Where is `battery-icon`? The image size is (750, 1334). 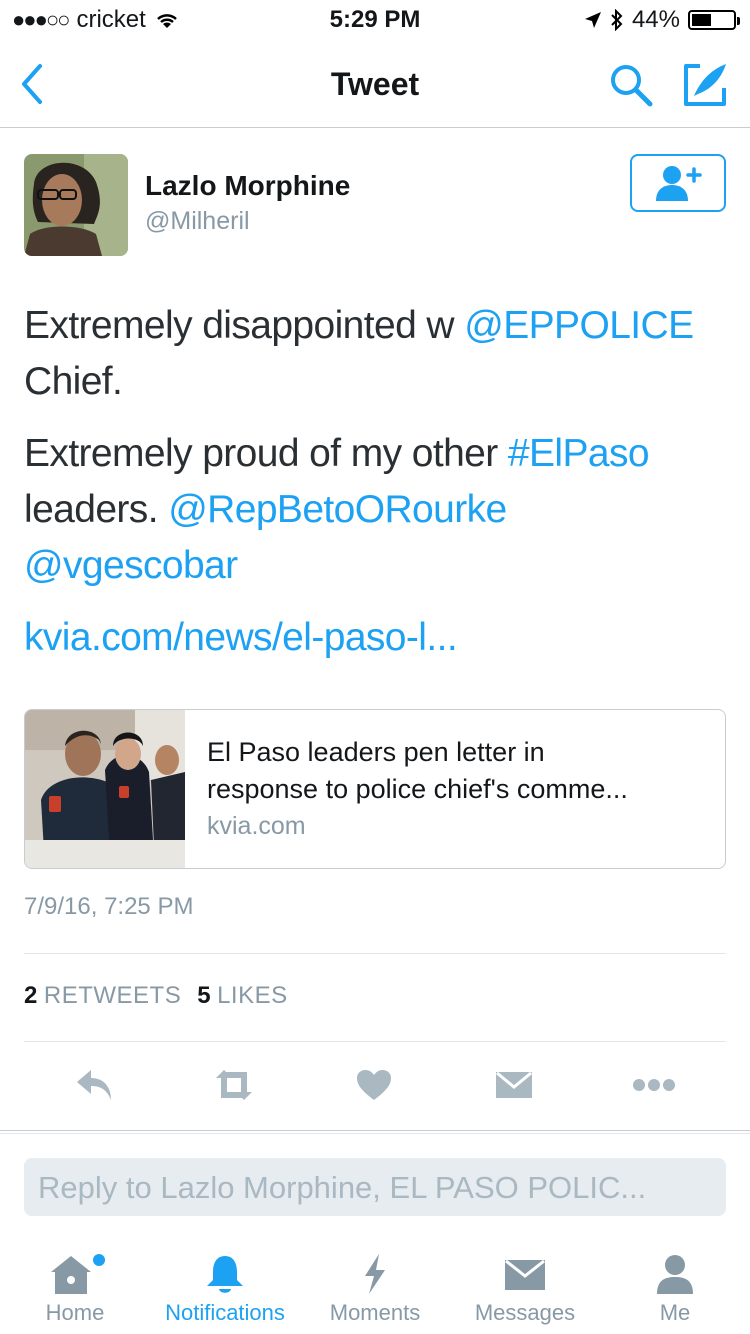 battery-icon is located at coordinates (714, 20).